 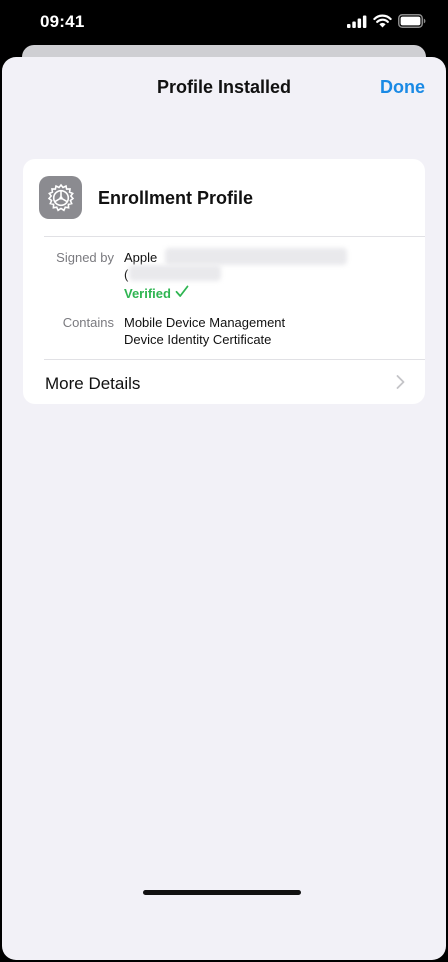 I want to click on nav-bar: Profile Installed Done, so click(x=224, y=87).